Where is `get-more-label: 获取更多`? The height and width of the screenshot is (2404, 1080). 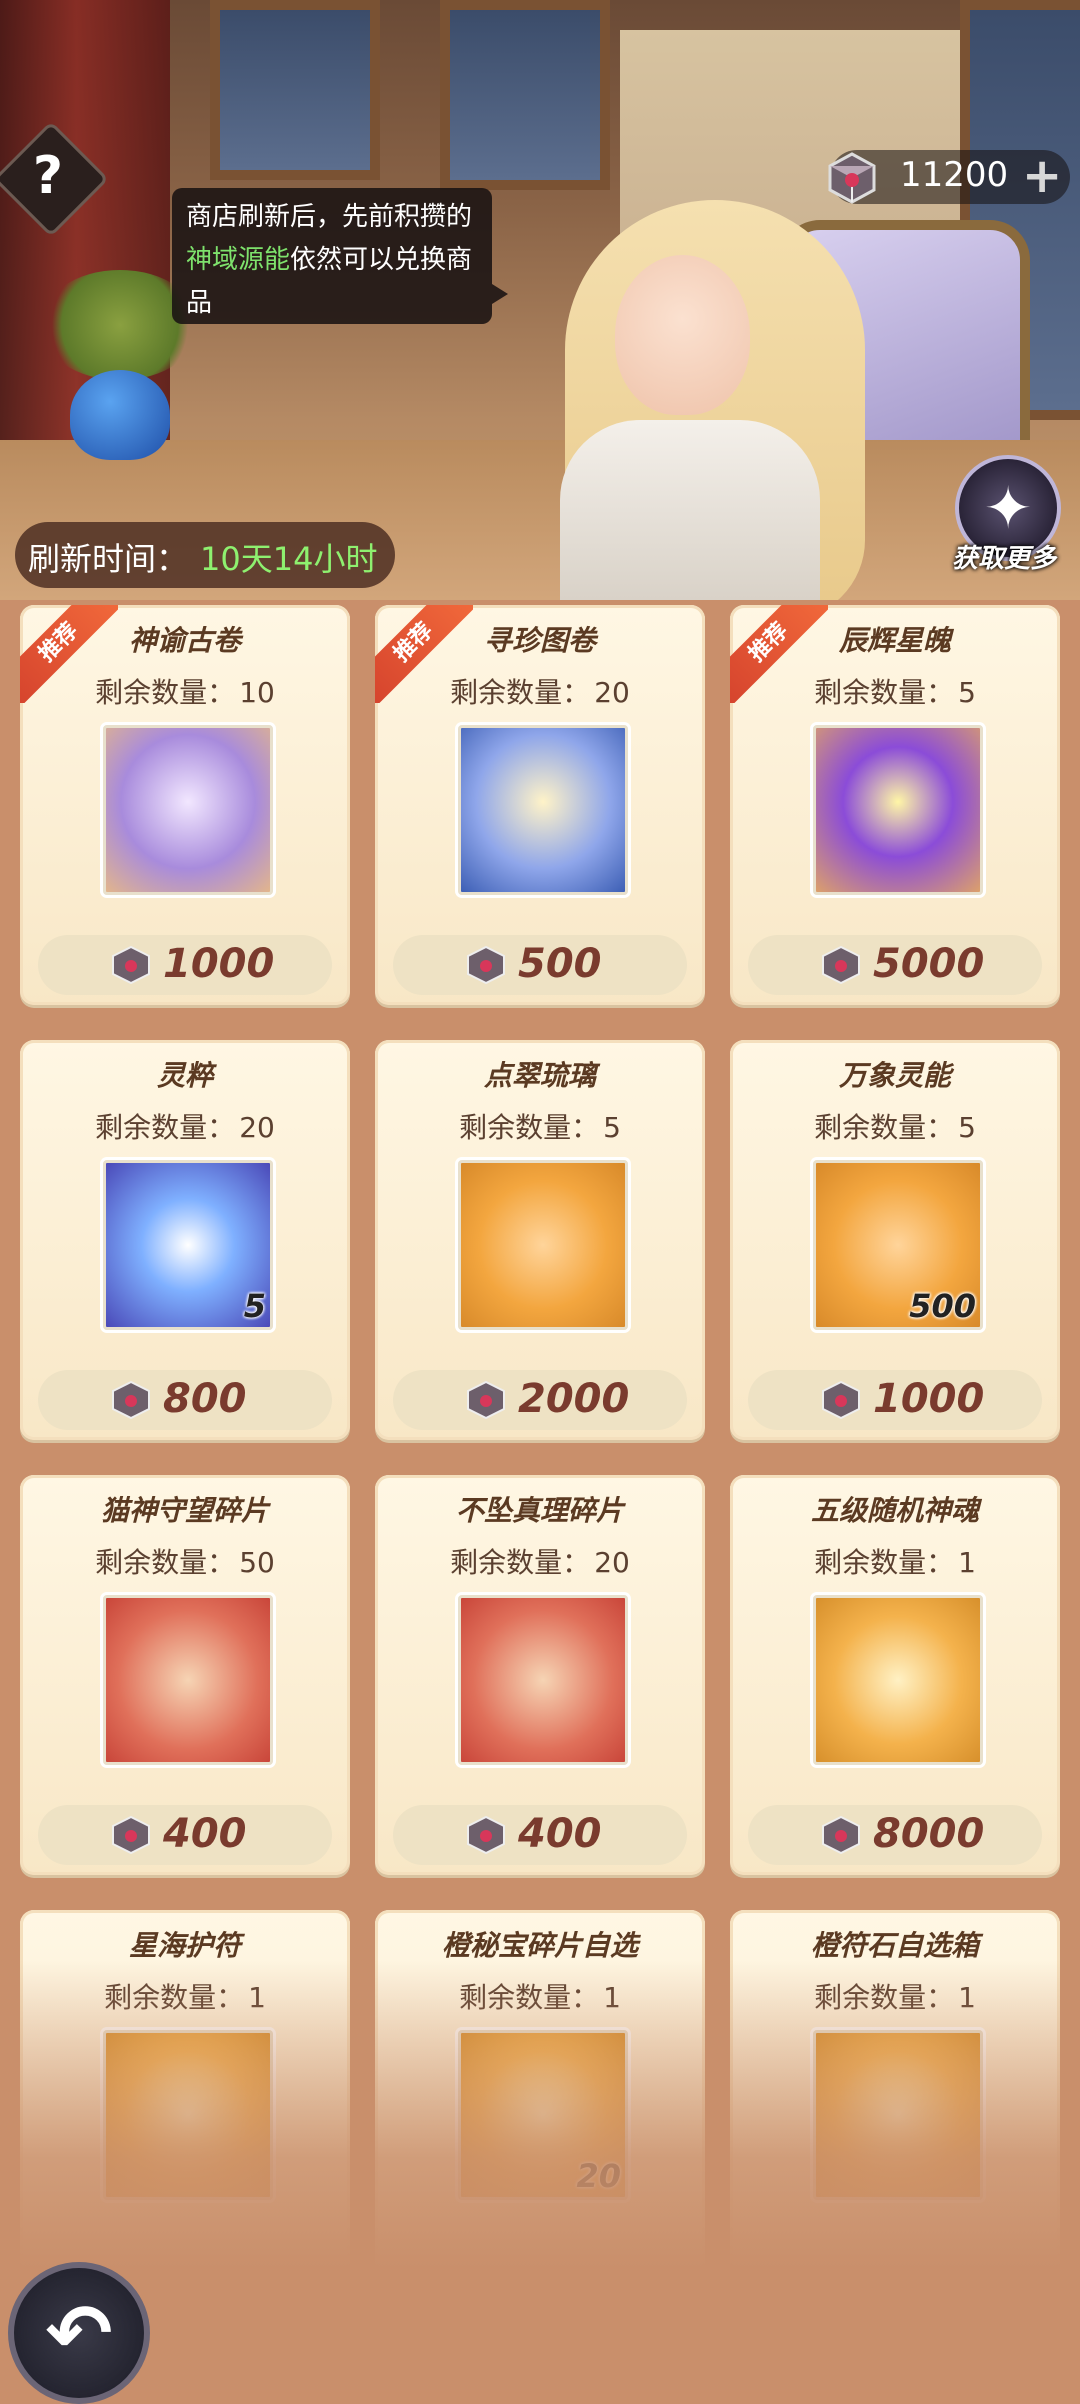 get-more-label: 获取更多 is located at coordinates (1004, 556).